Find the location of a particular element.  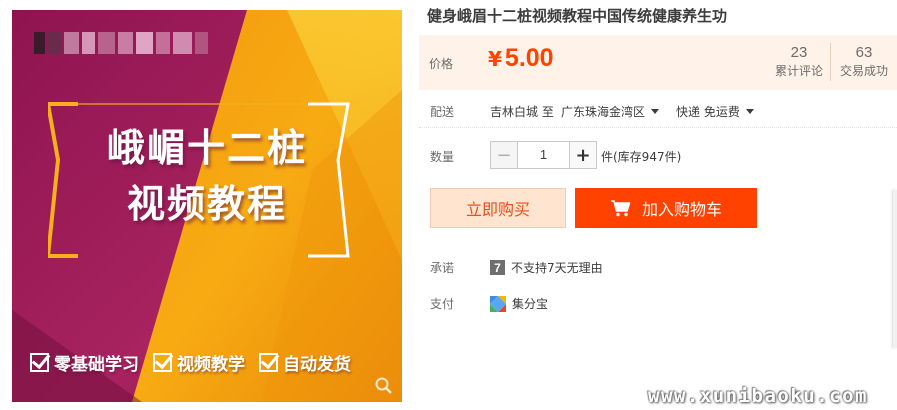

feature-item: 视频教学 is located at coordinates (199, 362).